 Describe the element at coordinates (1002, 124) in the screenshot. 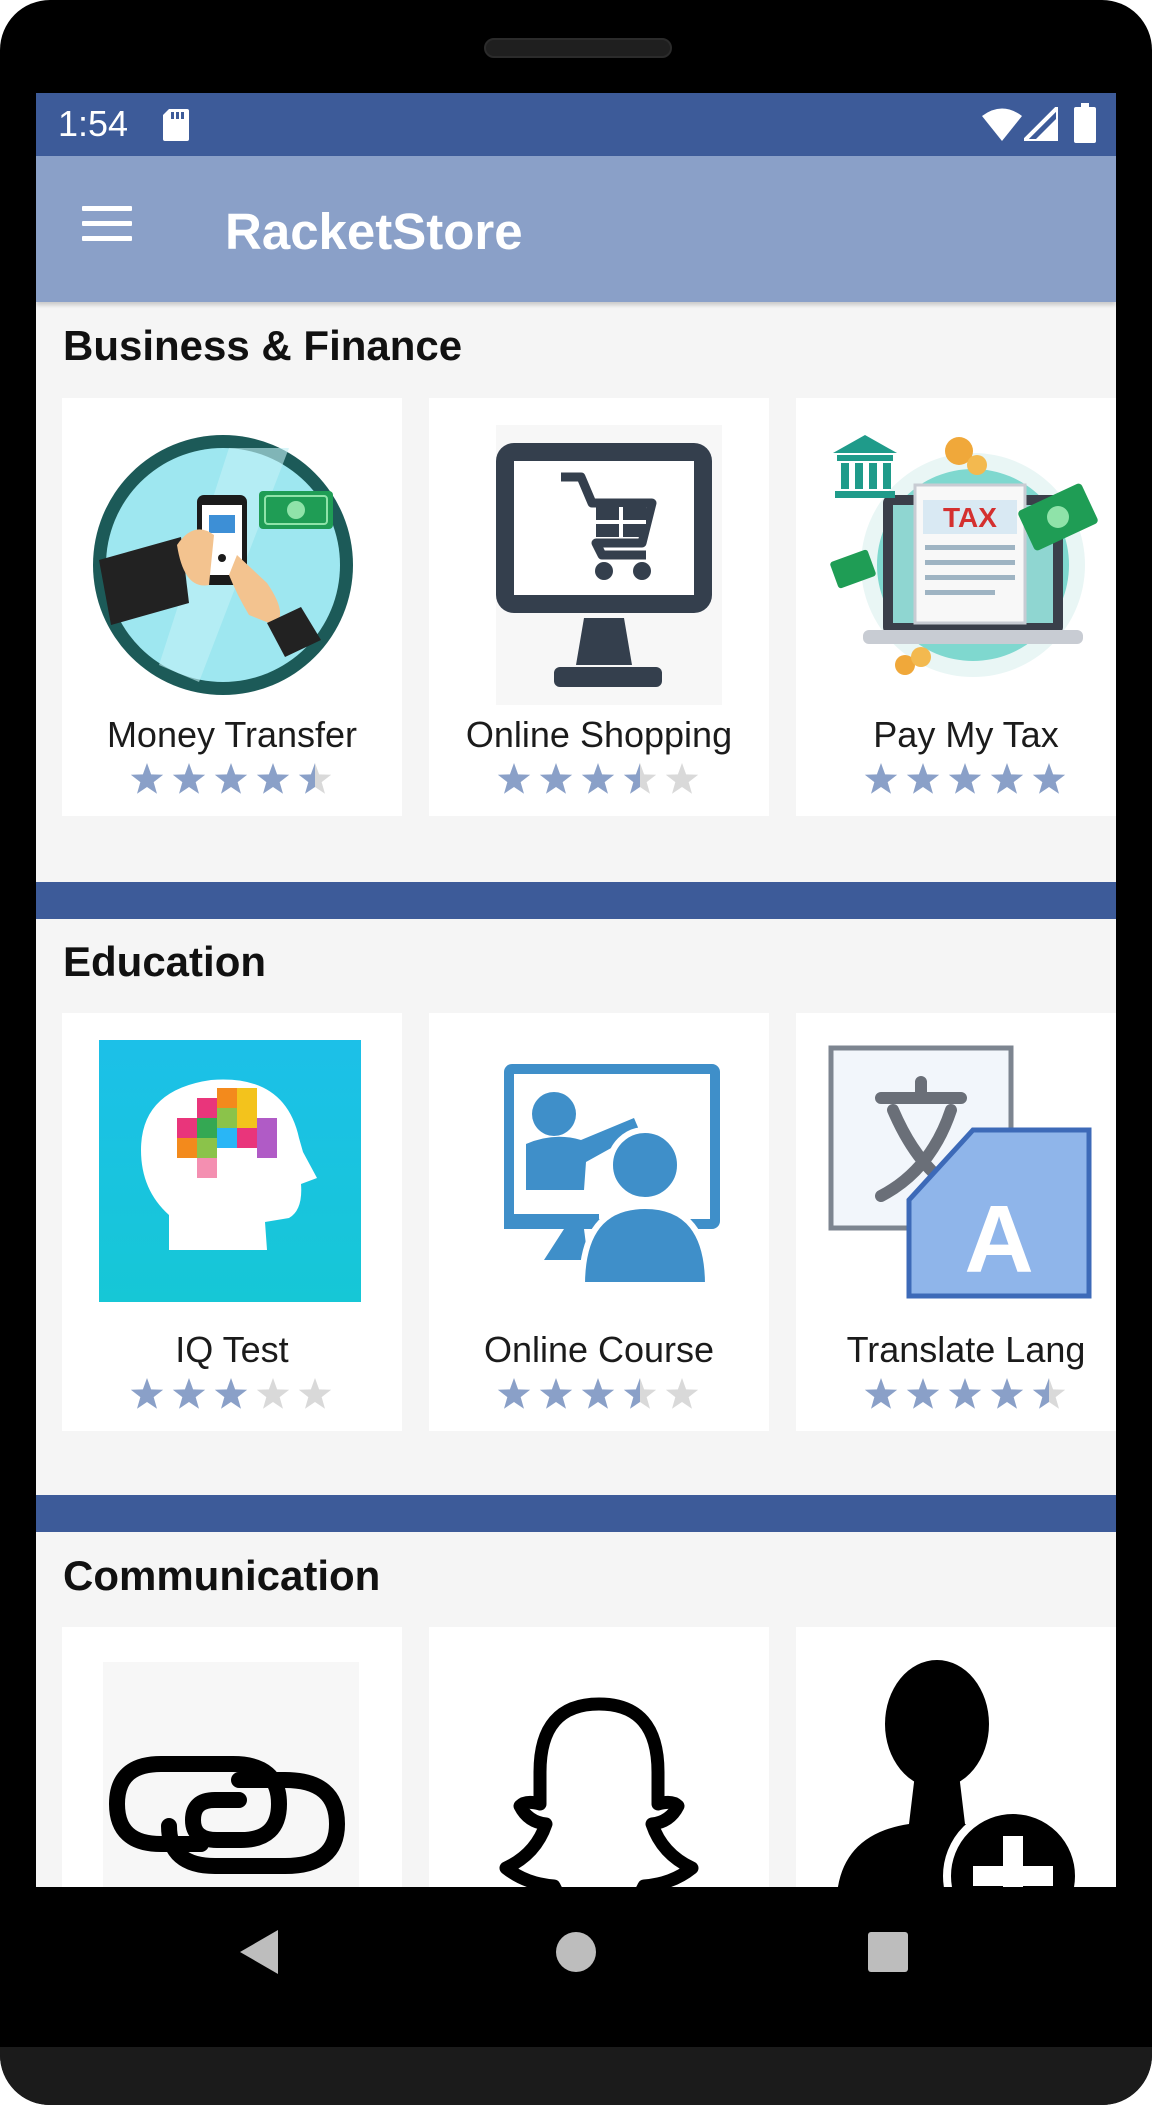

I see `wifi-icon` at that location.